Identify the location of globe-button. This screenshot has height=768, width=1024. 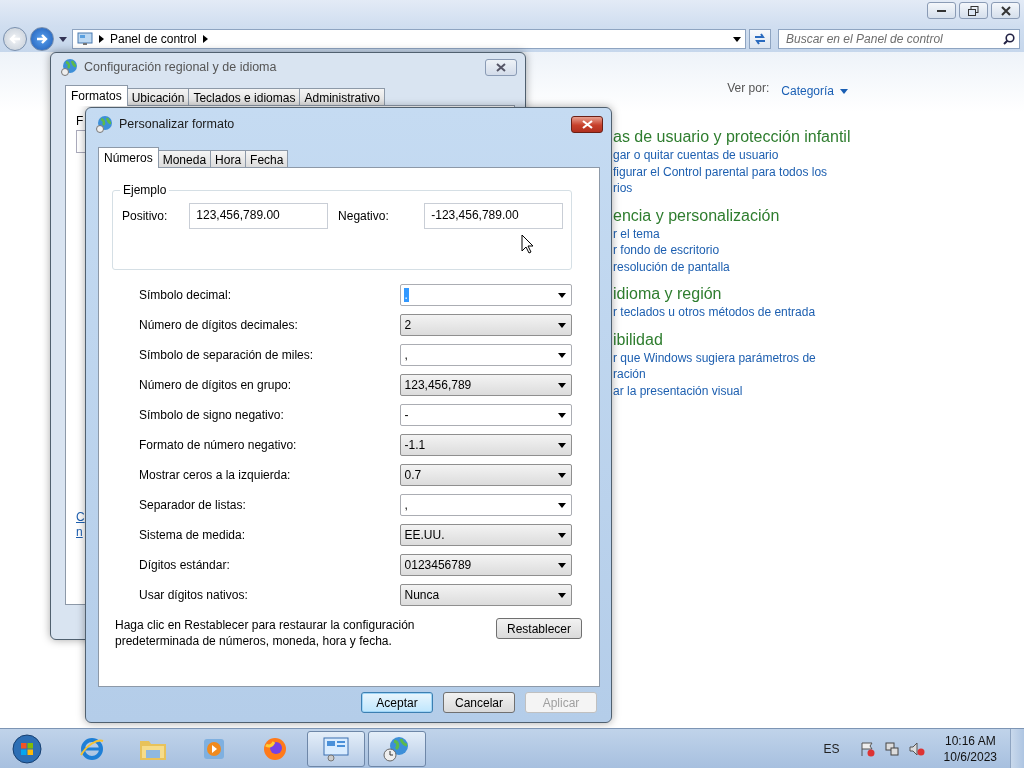
(397, 748).